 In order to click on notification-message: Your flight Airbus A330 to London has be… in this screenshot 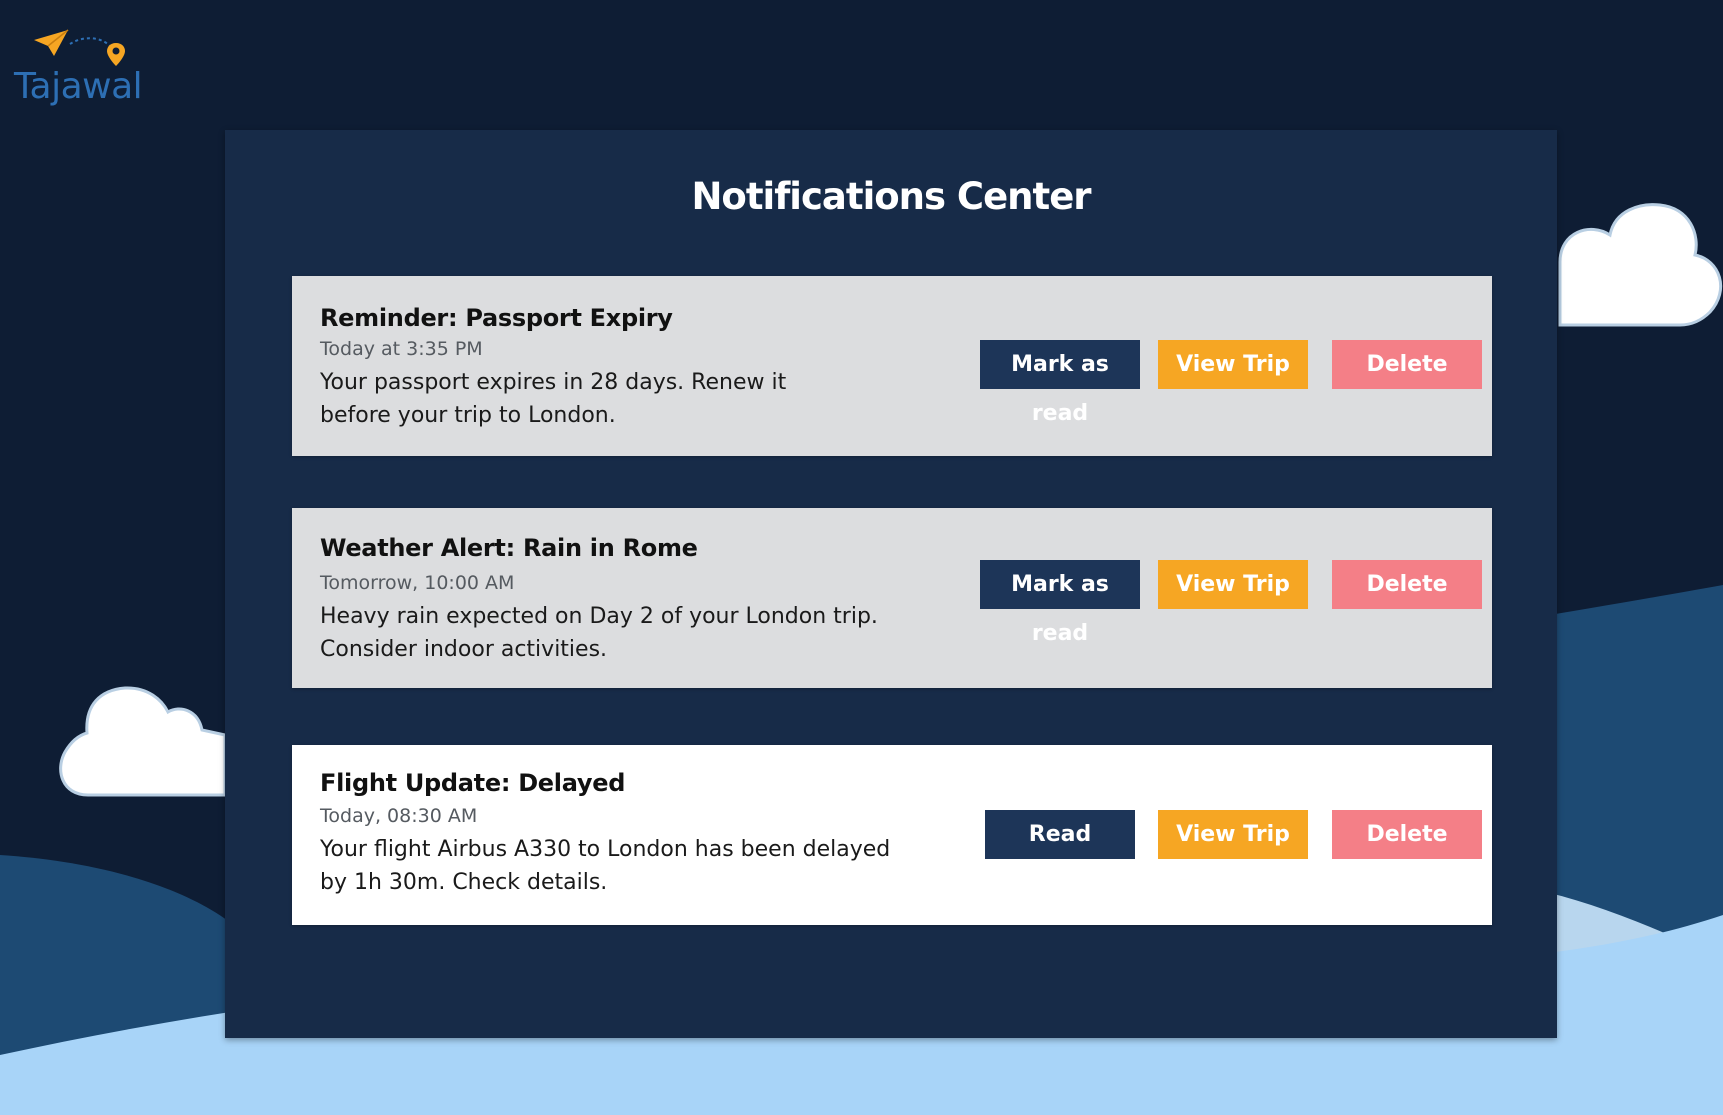, I will do `click(605, 866)`.